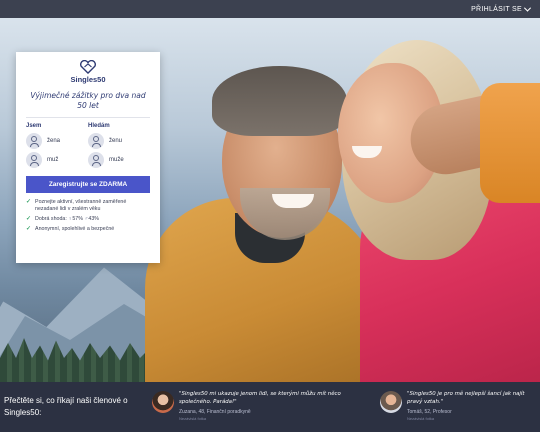  I want to click on looking-man-option: muže, so click(119, 160).